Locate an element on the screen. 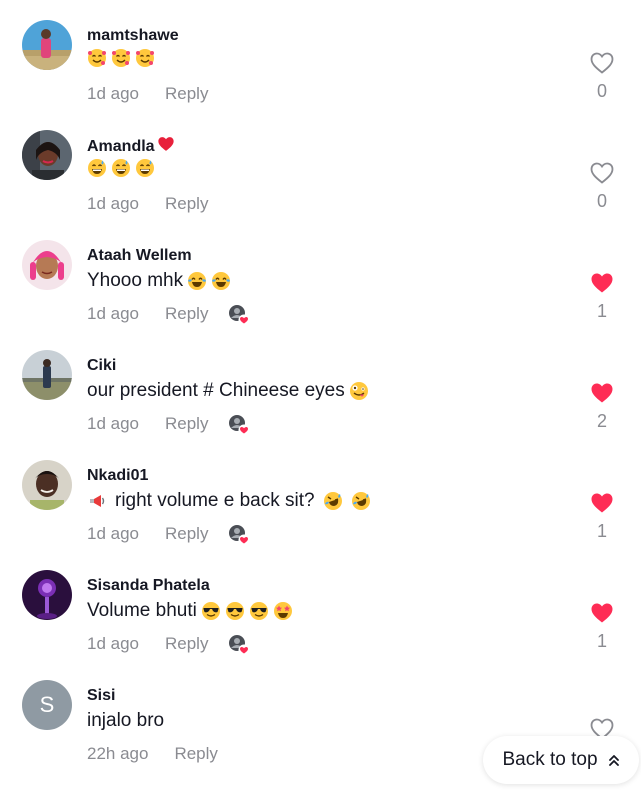 This screenshot has height=791, width=641. loudspeaker-emoji is located at coordinates (97, 501).